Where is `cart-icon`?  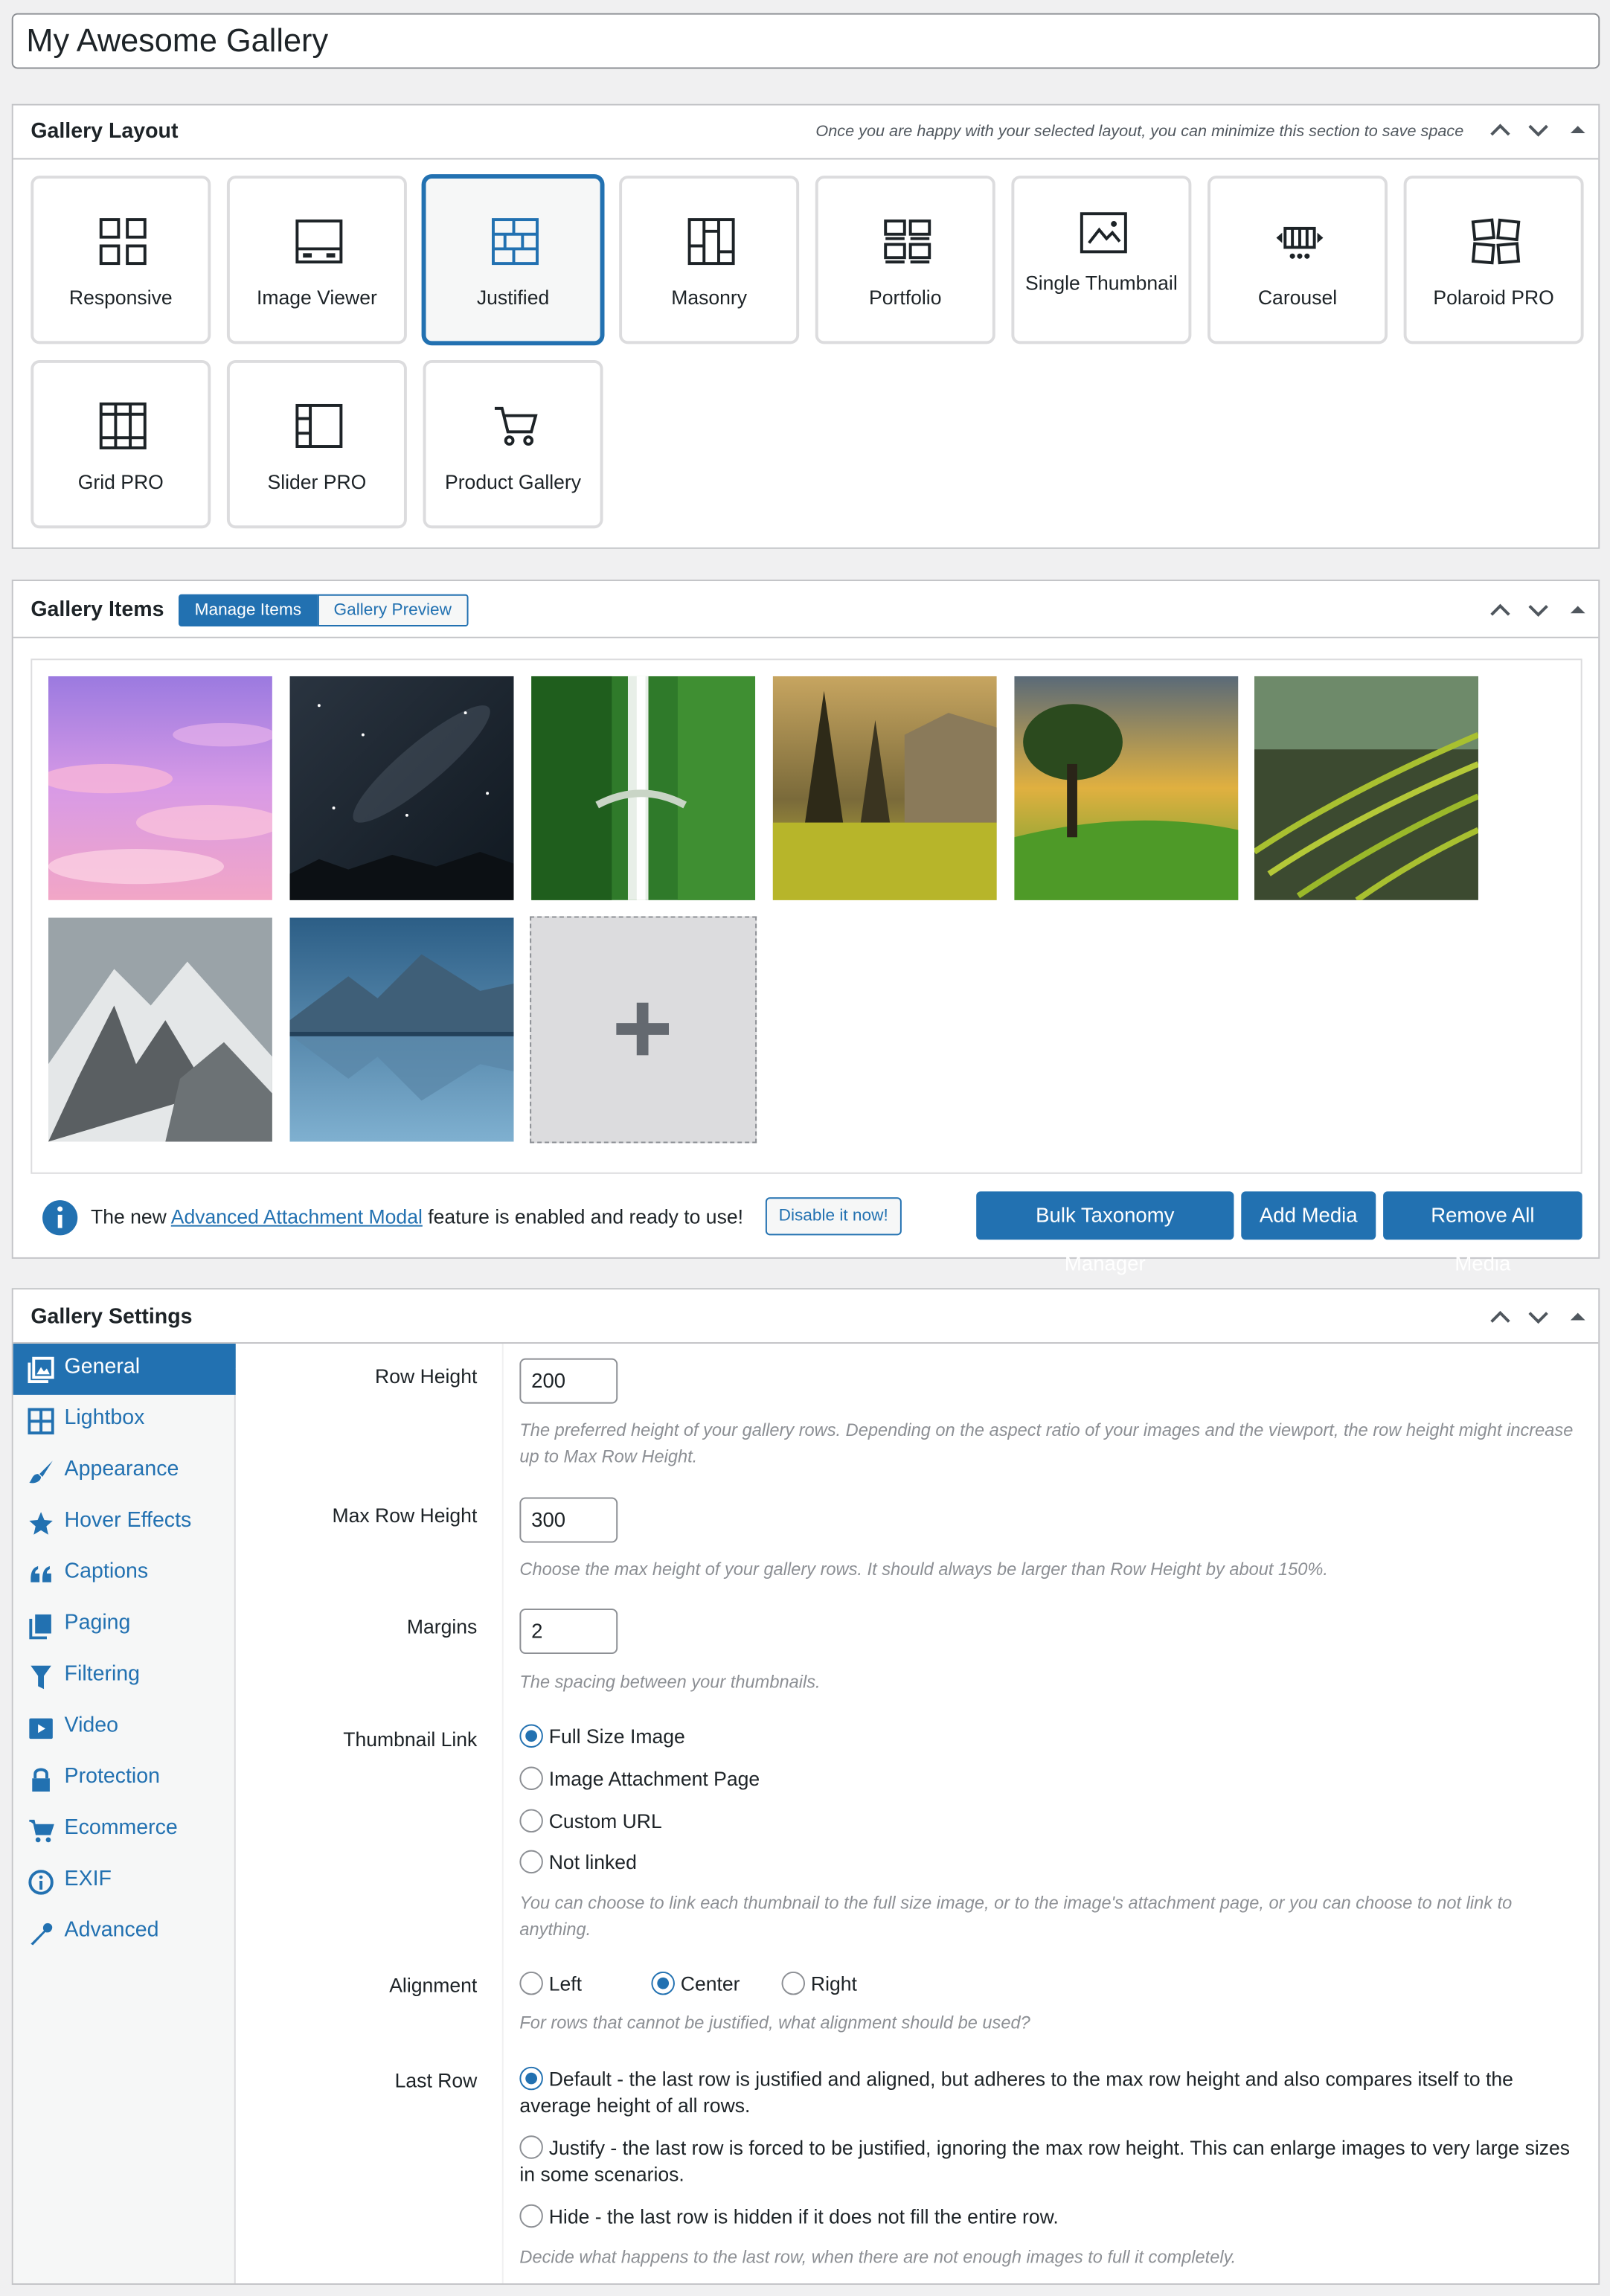 cart-icon is located at coordinates (41, 1831).